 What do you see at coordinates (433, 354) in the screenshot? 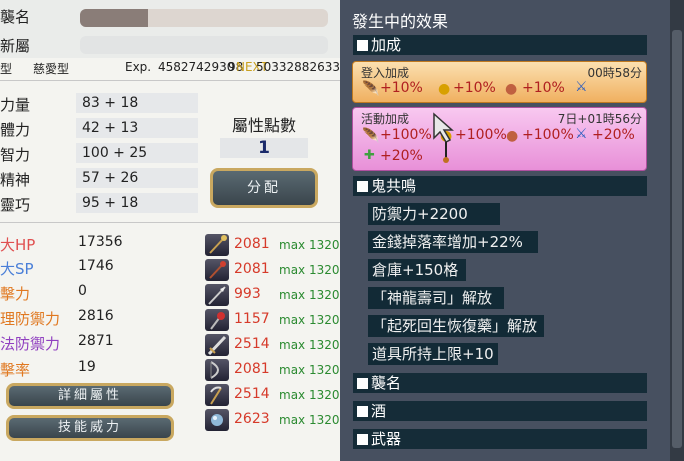
I see `oni-effect-item: 道具所持上限+10` at bounding box center [433, 354].